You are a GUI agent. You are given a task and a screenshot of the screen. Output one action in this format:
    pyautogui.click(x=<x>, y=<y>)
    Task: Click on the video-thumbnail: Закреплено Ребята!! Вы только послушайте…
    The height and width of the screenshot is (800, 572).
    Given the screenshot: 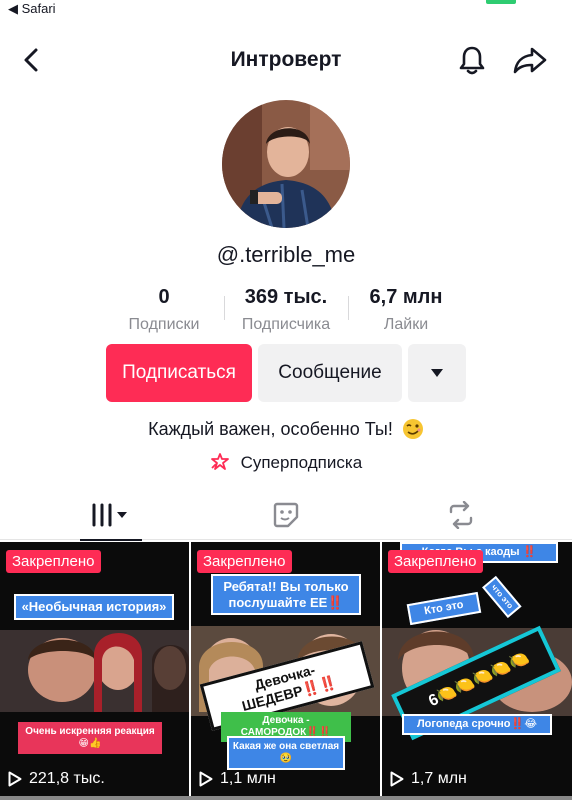 What is the action you would take?
    pyautogui.click(x=285, y=671)
    